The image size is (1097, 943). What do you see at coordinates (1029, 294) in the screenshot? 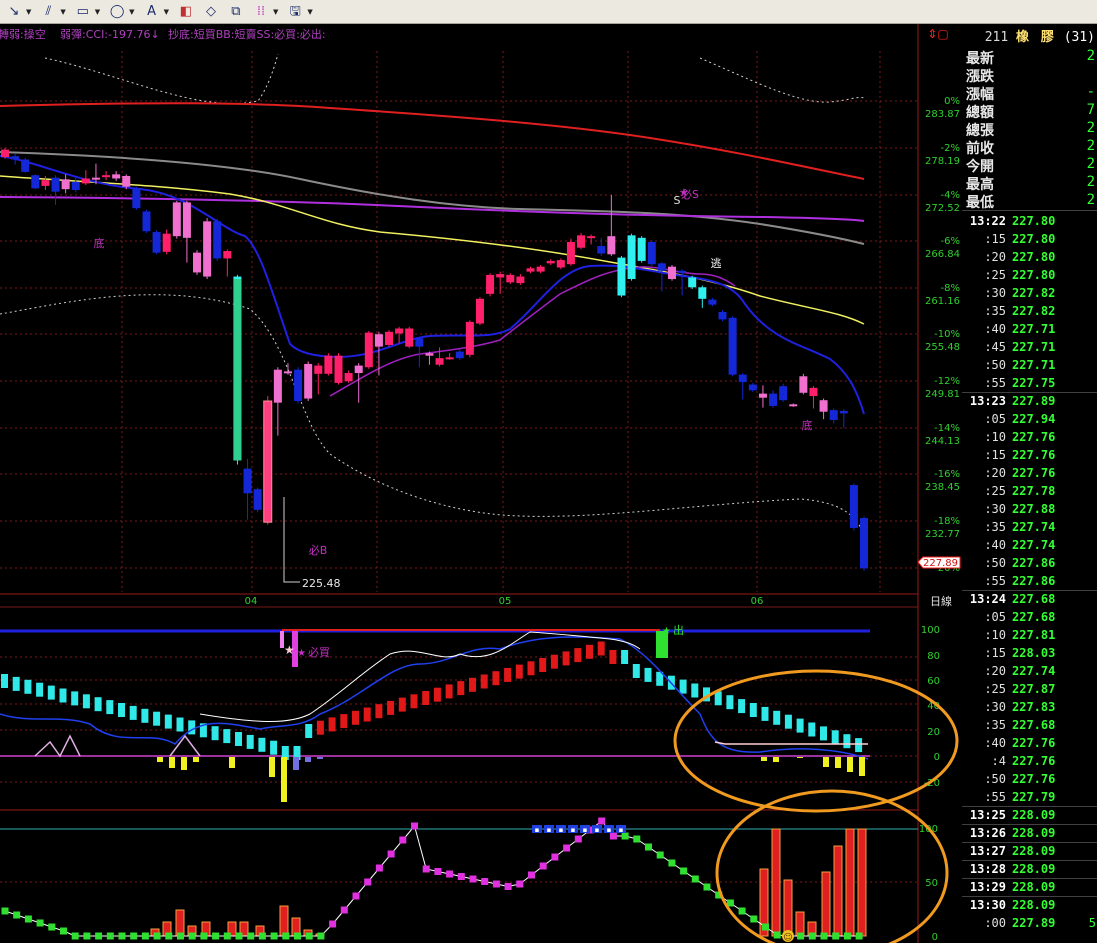
I see `tick-row: :30 227.82` at bounding box center [1029, 294].